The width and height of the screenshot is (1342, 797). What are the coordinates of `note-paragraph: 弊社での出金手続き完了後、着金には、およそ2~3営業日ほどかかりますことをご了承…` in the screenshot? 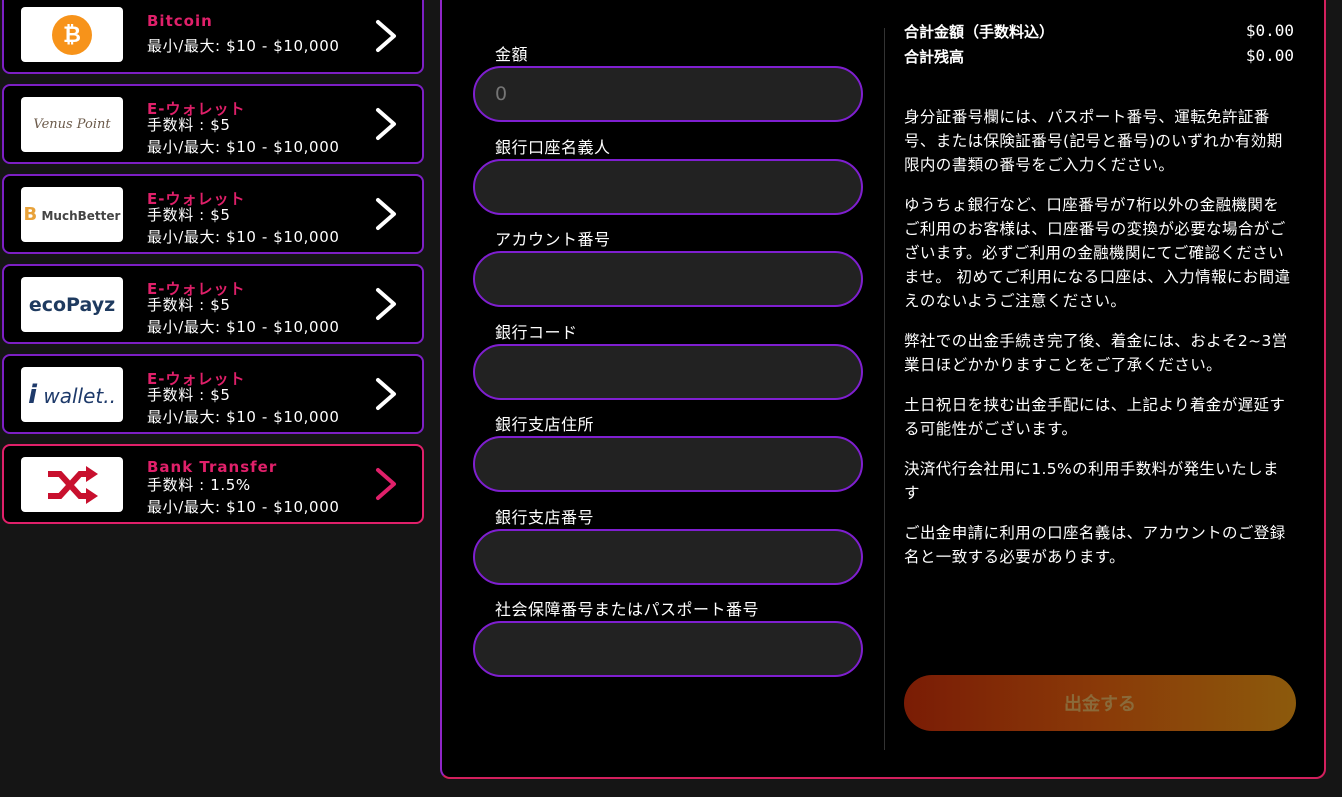 It's located at (1096, 353).